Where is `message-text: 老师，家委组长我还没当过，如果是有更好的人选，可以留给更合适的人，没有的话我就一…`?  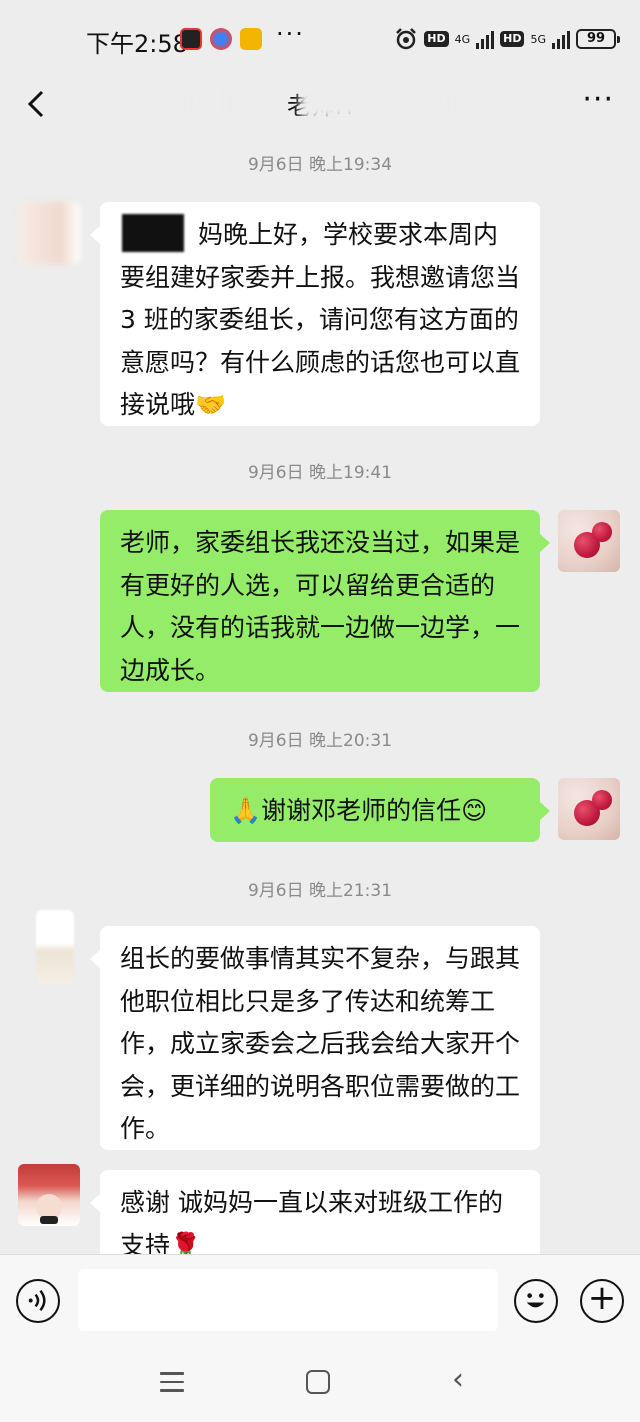 message-text: 老师，家委组长我还没当过，如果是有更好的人选，可以留给更合适的人，没有的话我就一… is located at coordinates (320, 606).